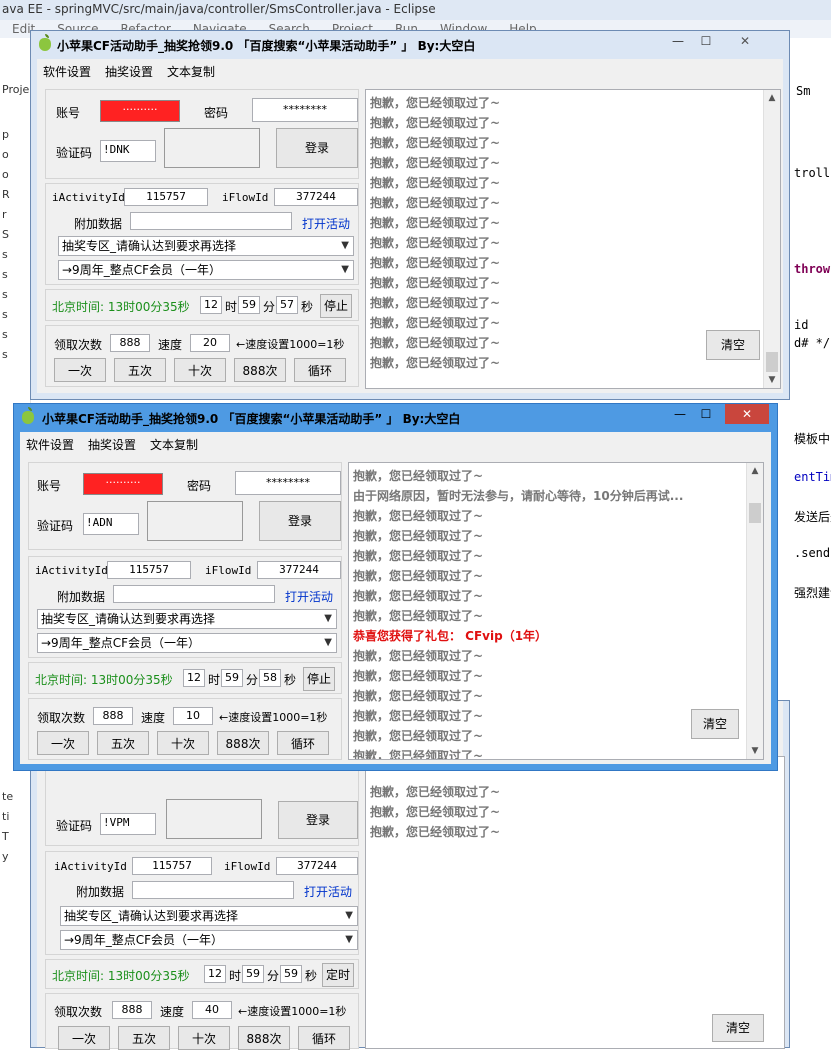 This screenshot has height=1051, width=831. Describe the element at coordinates (6, 194) in the screenshot. I see `tree-item: R` at that location.